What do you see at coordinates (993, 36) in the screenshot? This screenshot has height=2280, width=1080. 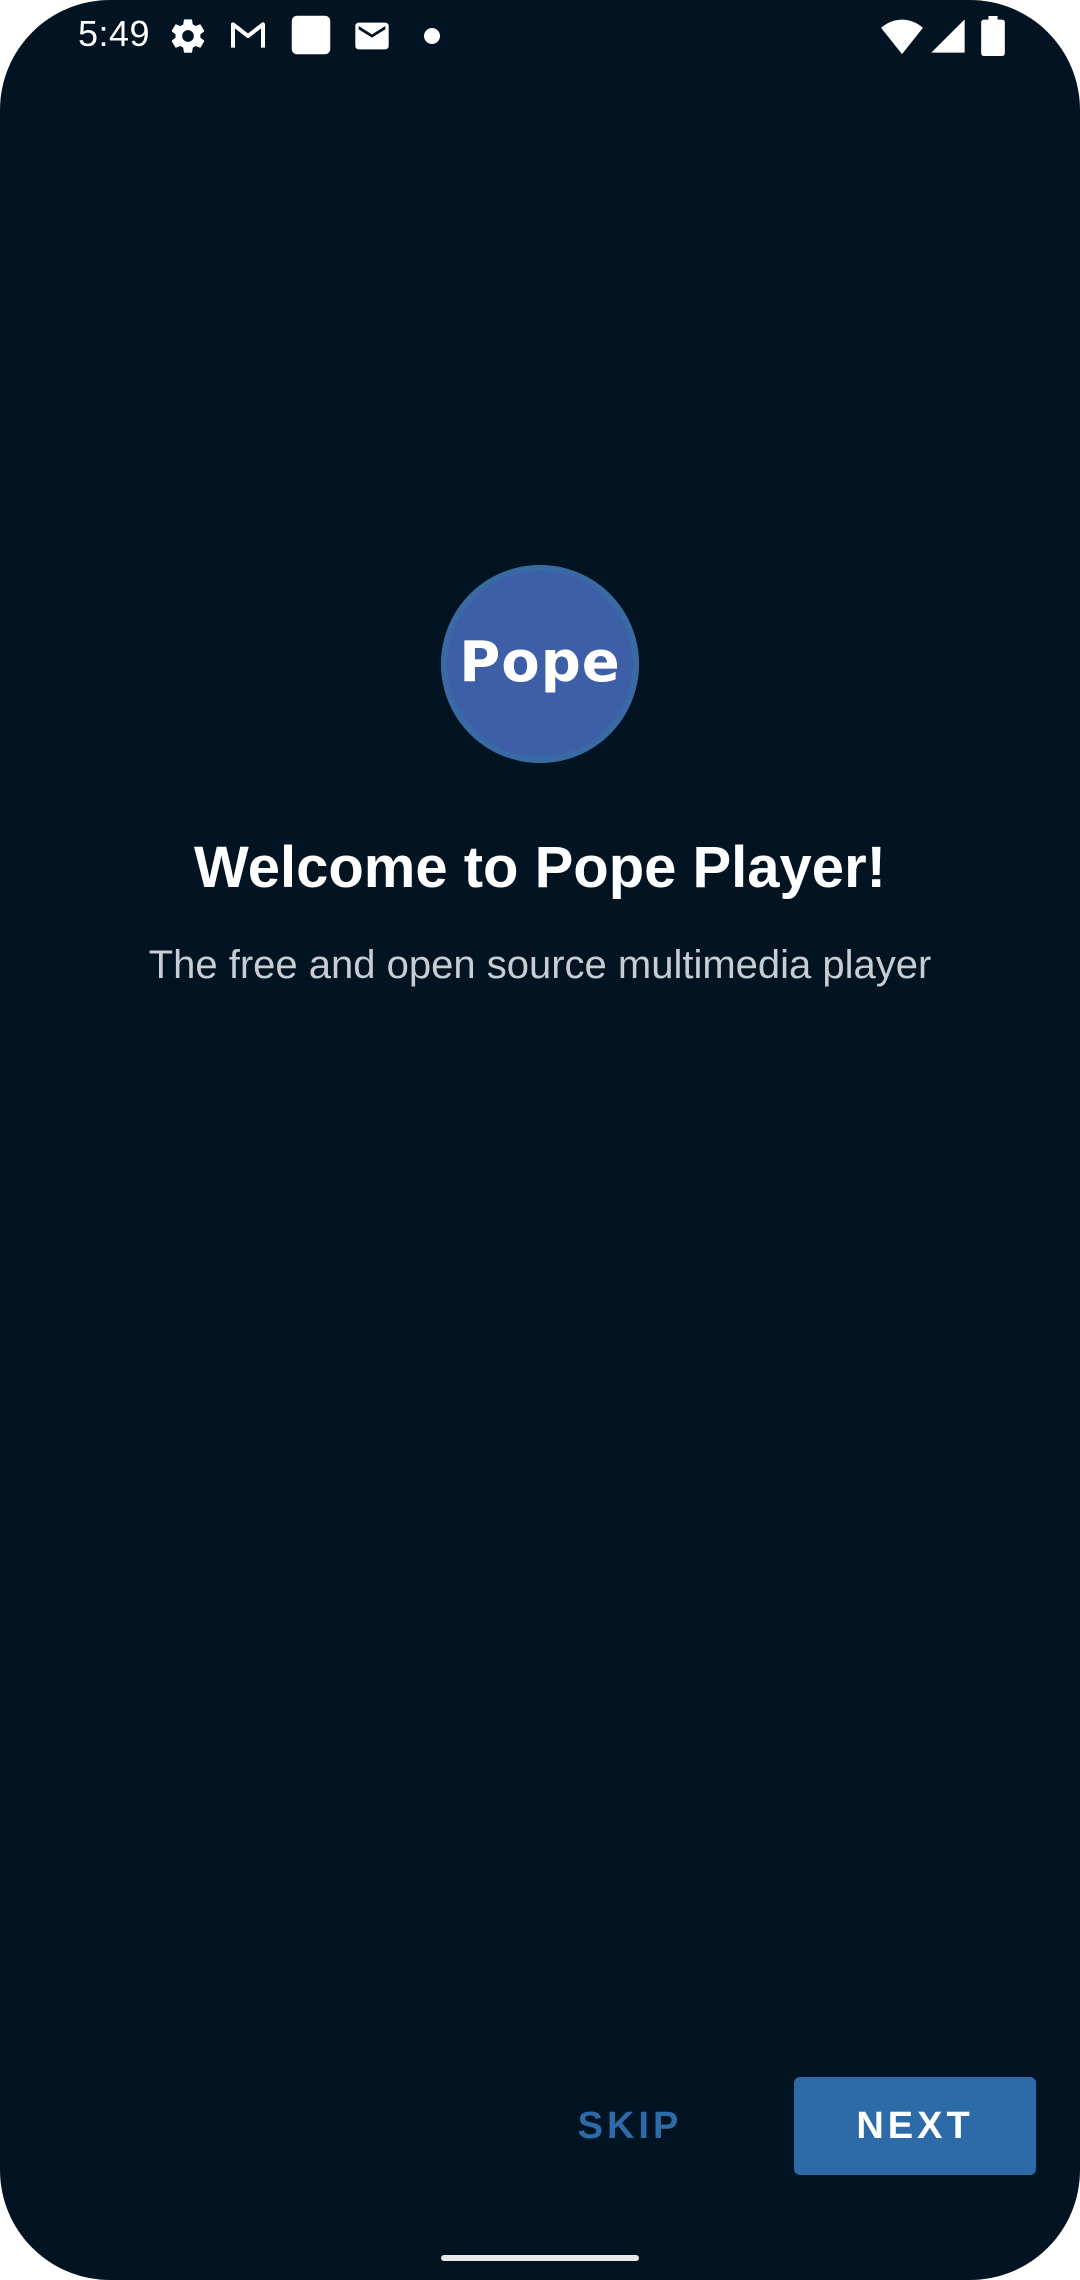 I see `battery-icon` at bounding box center [993, 36].